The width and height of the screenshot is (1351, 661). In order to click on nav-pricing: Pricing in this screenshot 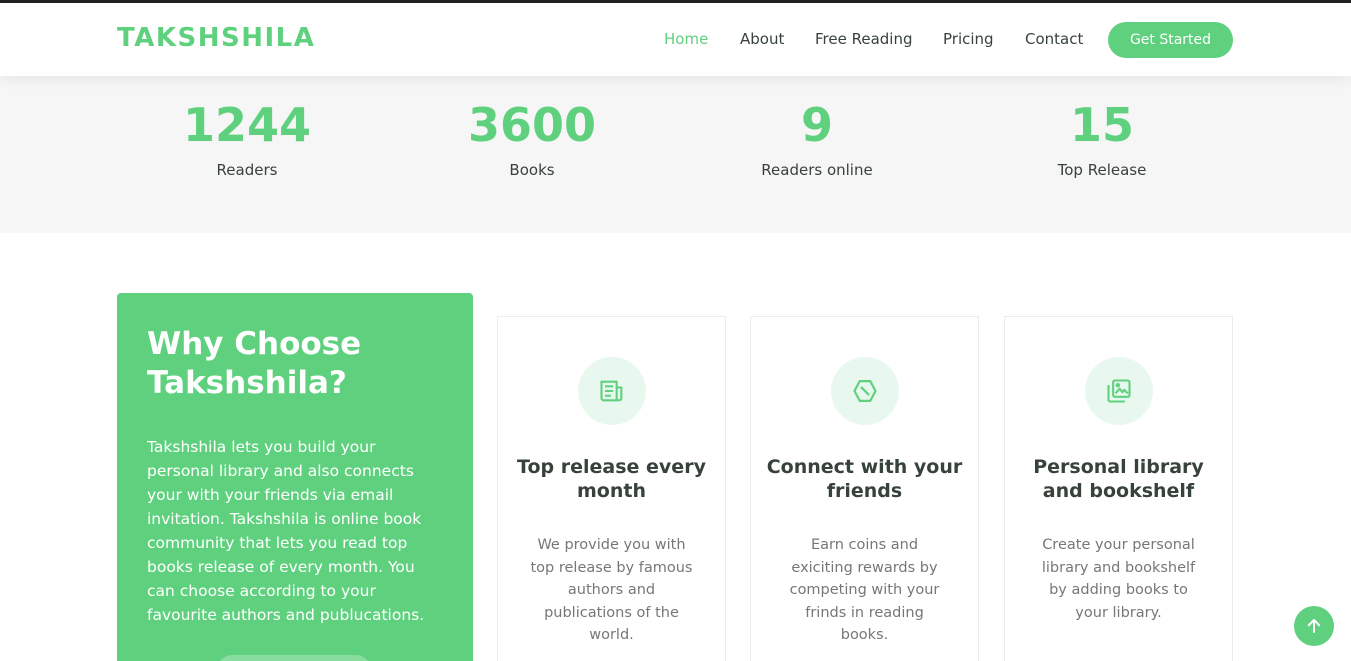, I will do `click(968, 39)`.